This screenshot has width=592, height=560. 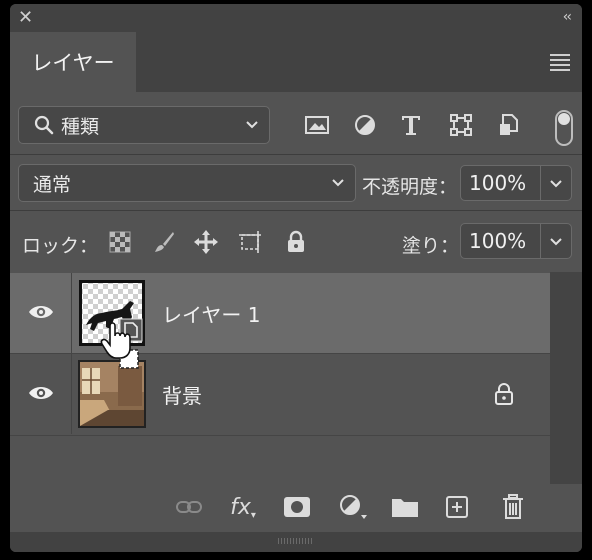 What do you see at coordinates (296, 18) in the screenshot?
I see `panel-titlebar: ✕ ‹‹` at bounding box center [296, 18].